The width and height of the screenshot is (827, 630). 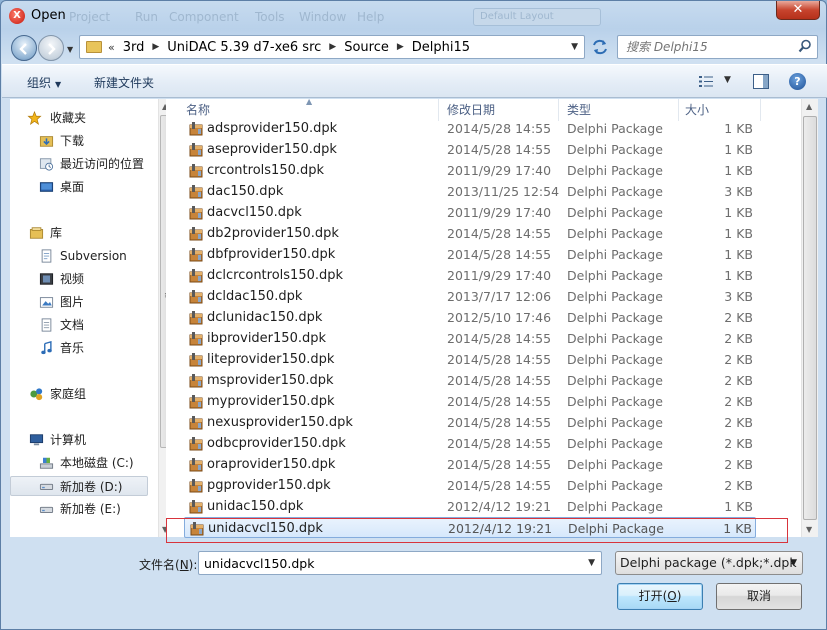 What do you see at coordinates (79, 509) in the screenshot?
I see `nav-item-drive-e: 新加卷 (E:)` at bounding box center [79, 509].